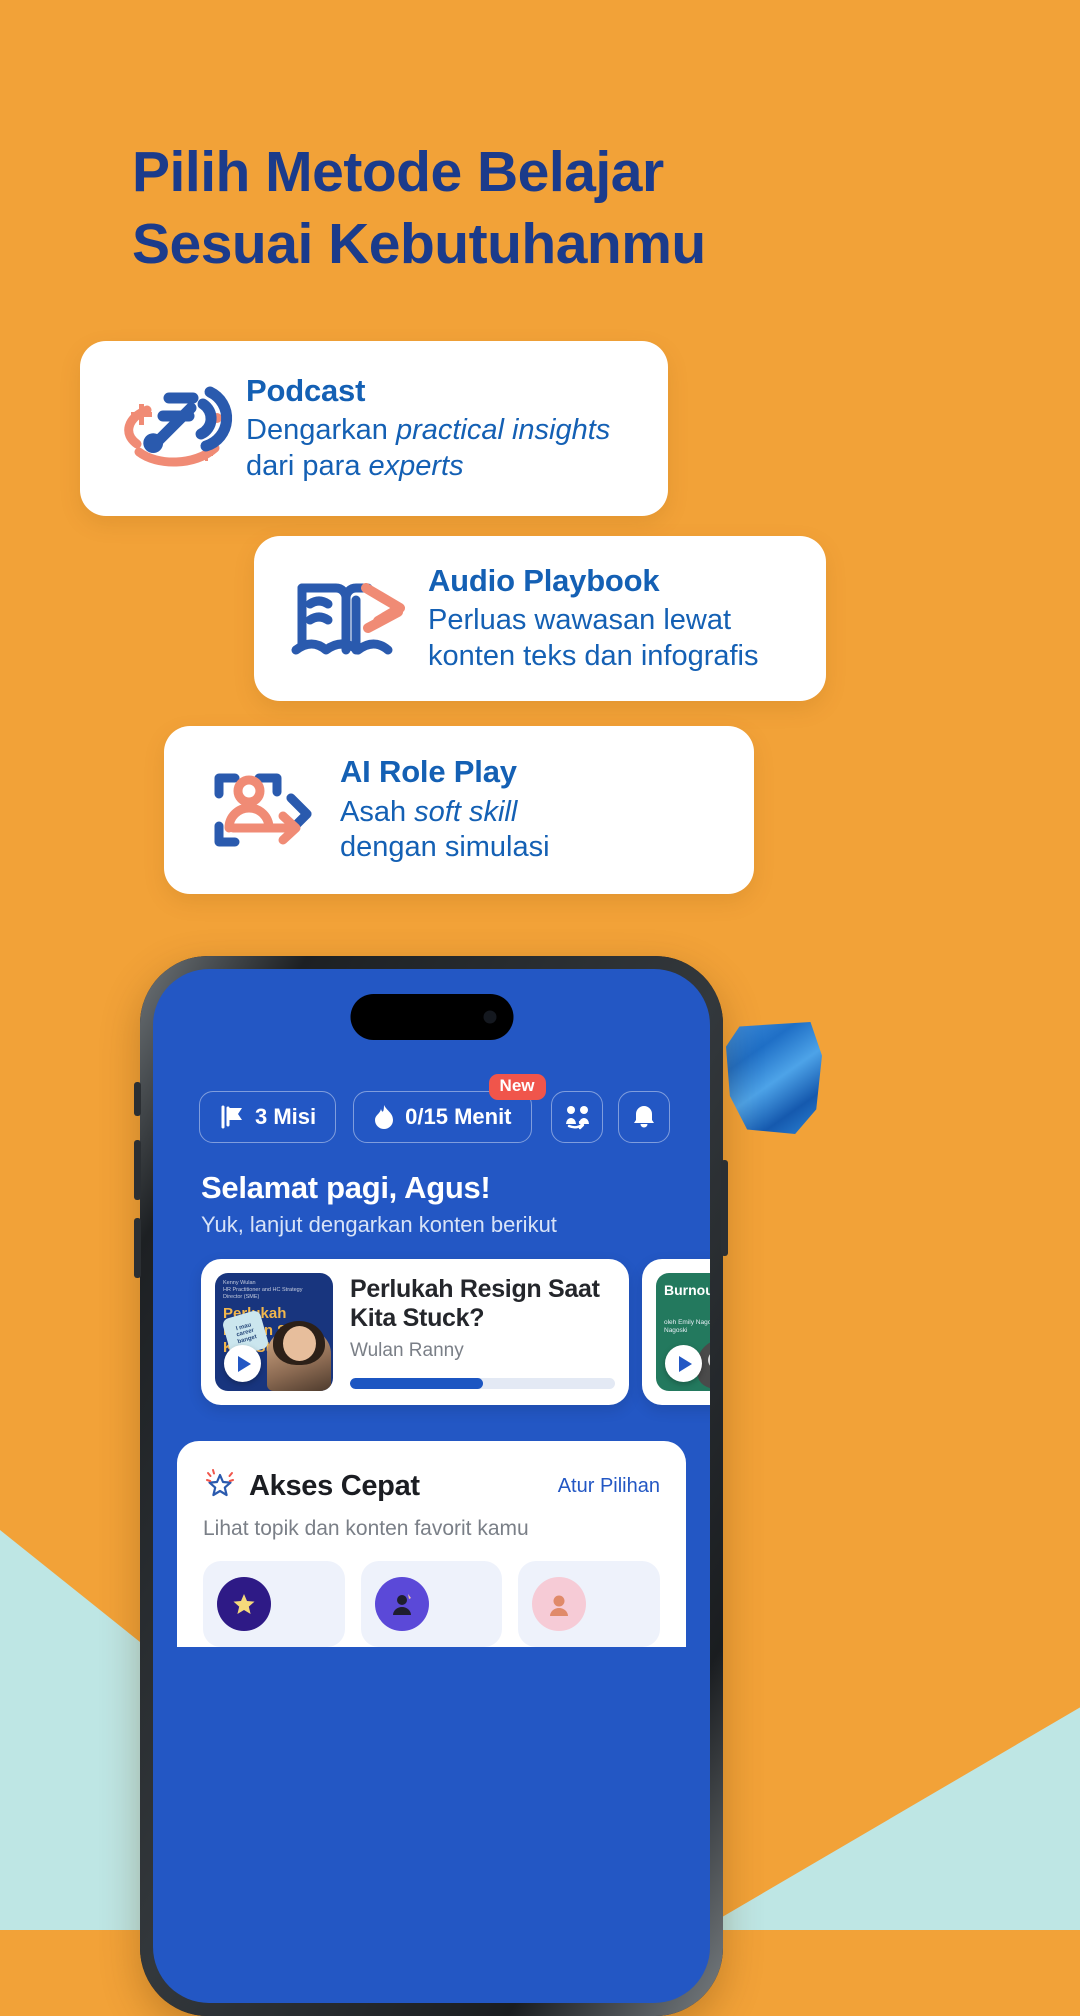 Image resolution: width=1080 pixels, height=2016 pixels. I want to click on mint-background-shape-right, so click(890, 1807).